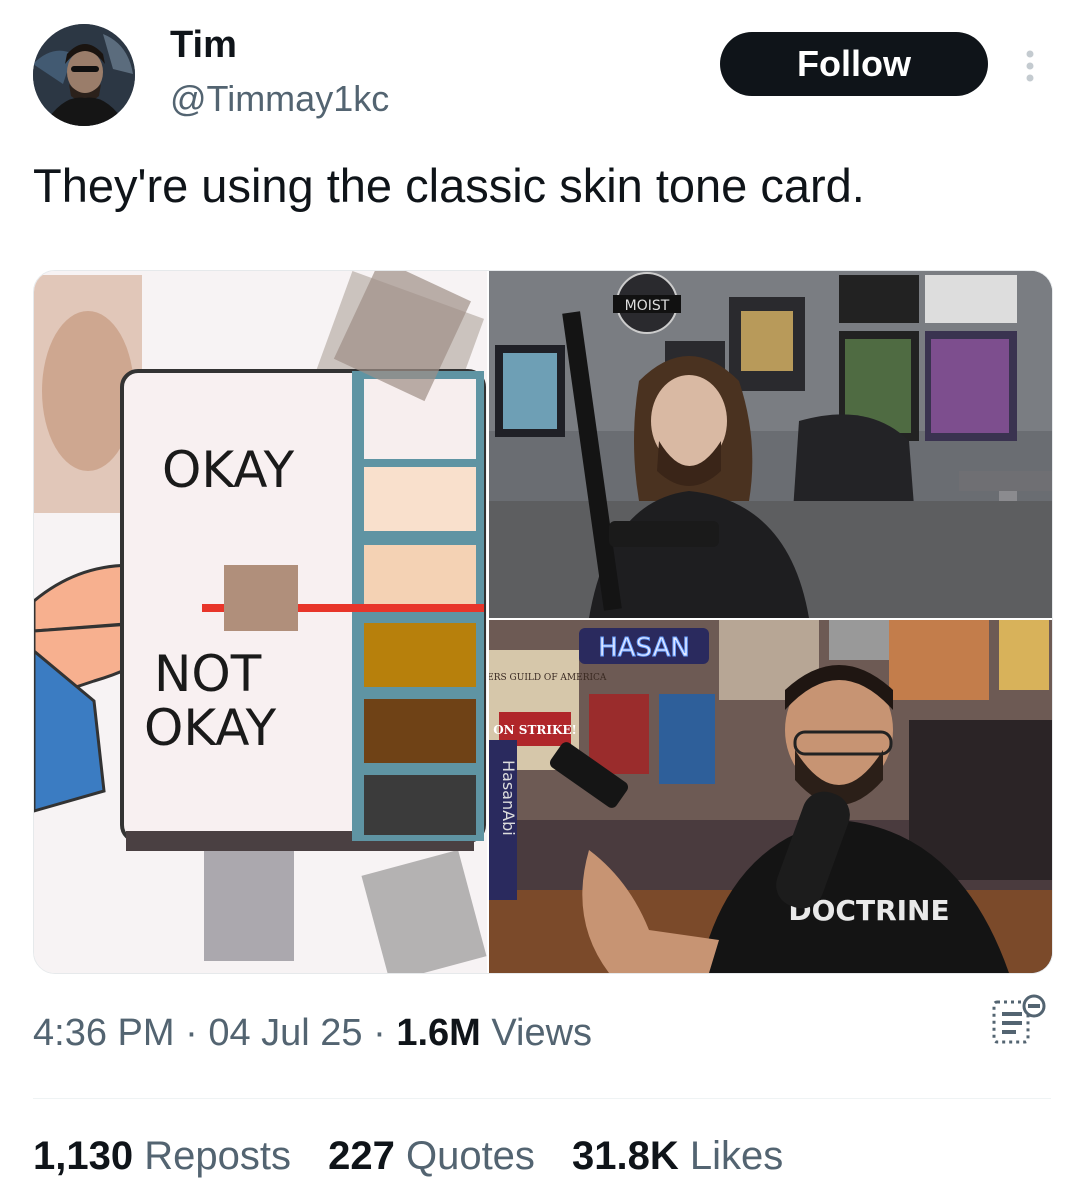 The height and width of the screenshot is (1200, 1083). What do you see at coordinates (647, 306) in the screenshot?
I see `moist-sign: MOIST` at bounding box center [647, 306].